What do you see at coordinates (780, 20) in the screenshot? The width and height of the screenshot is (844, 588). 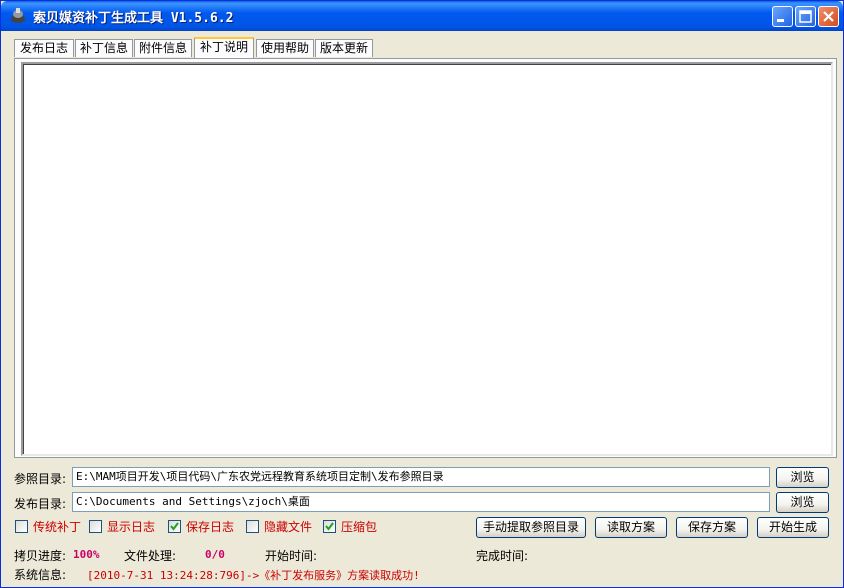 I see `minimize-icon` at bounding box center [780, 20].